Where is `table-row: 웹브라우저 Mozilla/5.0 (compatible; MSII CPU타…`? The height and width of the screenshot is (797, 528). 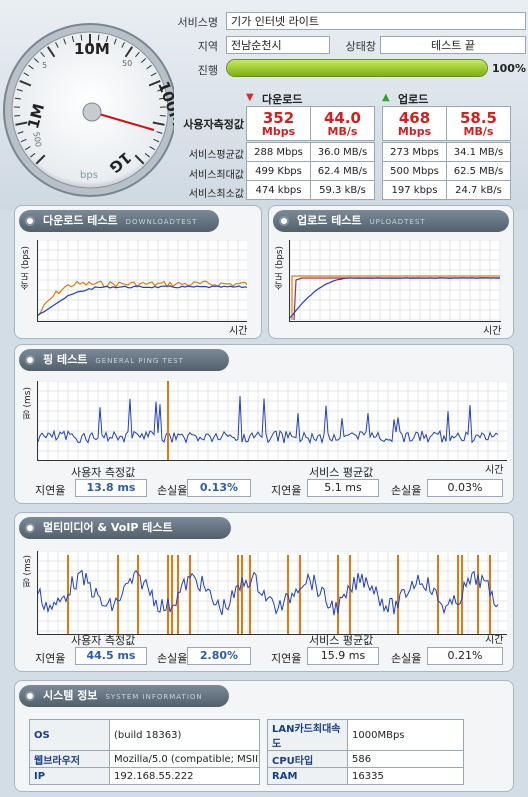
table-row: 웹브라우저 Mozilla/5.0 (compatible; MSII CPU타… is located at coordinates (246, 759).